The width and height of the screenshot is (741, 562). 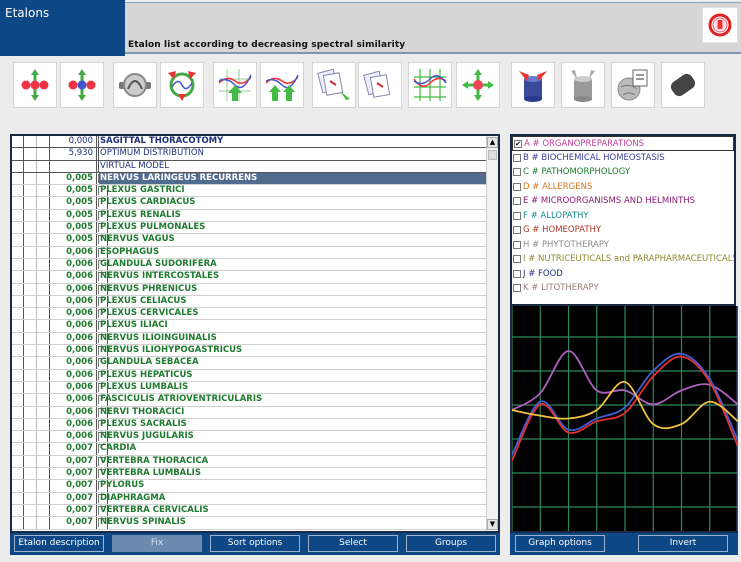 What do you see at coordinates (250, 474) in the screenshot?
I see `etalon-row: 0,007 VERTEBRA LUMBALIS` at bounding box center [250, 474].